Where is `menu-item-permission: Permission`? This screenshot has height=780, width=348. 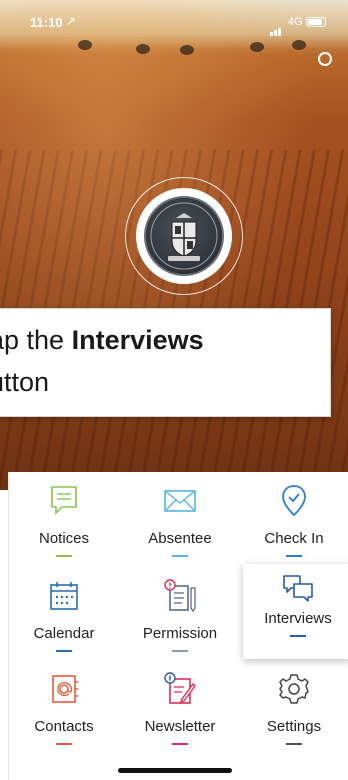 menu-item-permission: Permission is located at coordinates (180, 619).